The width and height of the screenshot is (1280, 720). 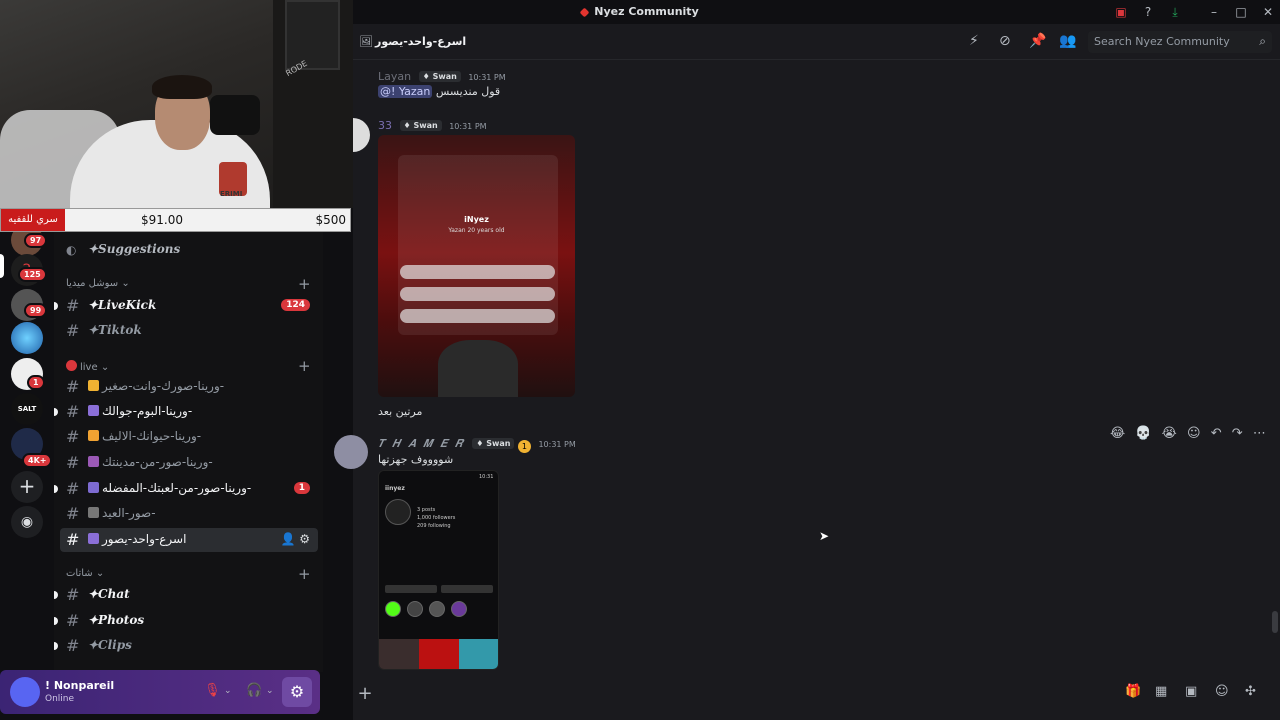 What do you see at coordinates (477, 445) in the screenshot?
I see `message-author: 𝑻 𝑯 𝑨 𝑴 𝑬 𝑹 ♦ Swan 1 10:31 PM` at bounding box center [477, 445].